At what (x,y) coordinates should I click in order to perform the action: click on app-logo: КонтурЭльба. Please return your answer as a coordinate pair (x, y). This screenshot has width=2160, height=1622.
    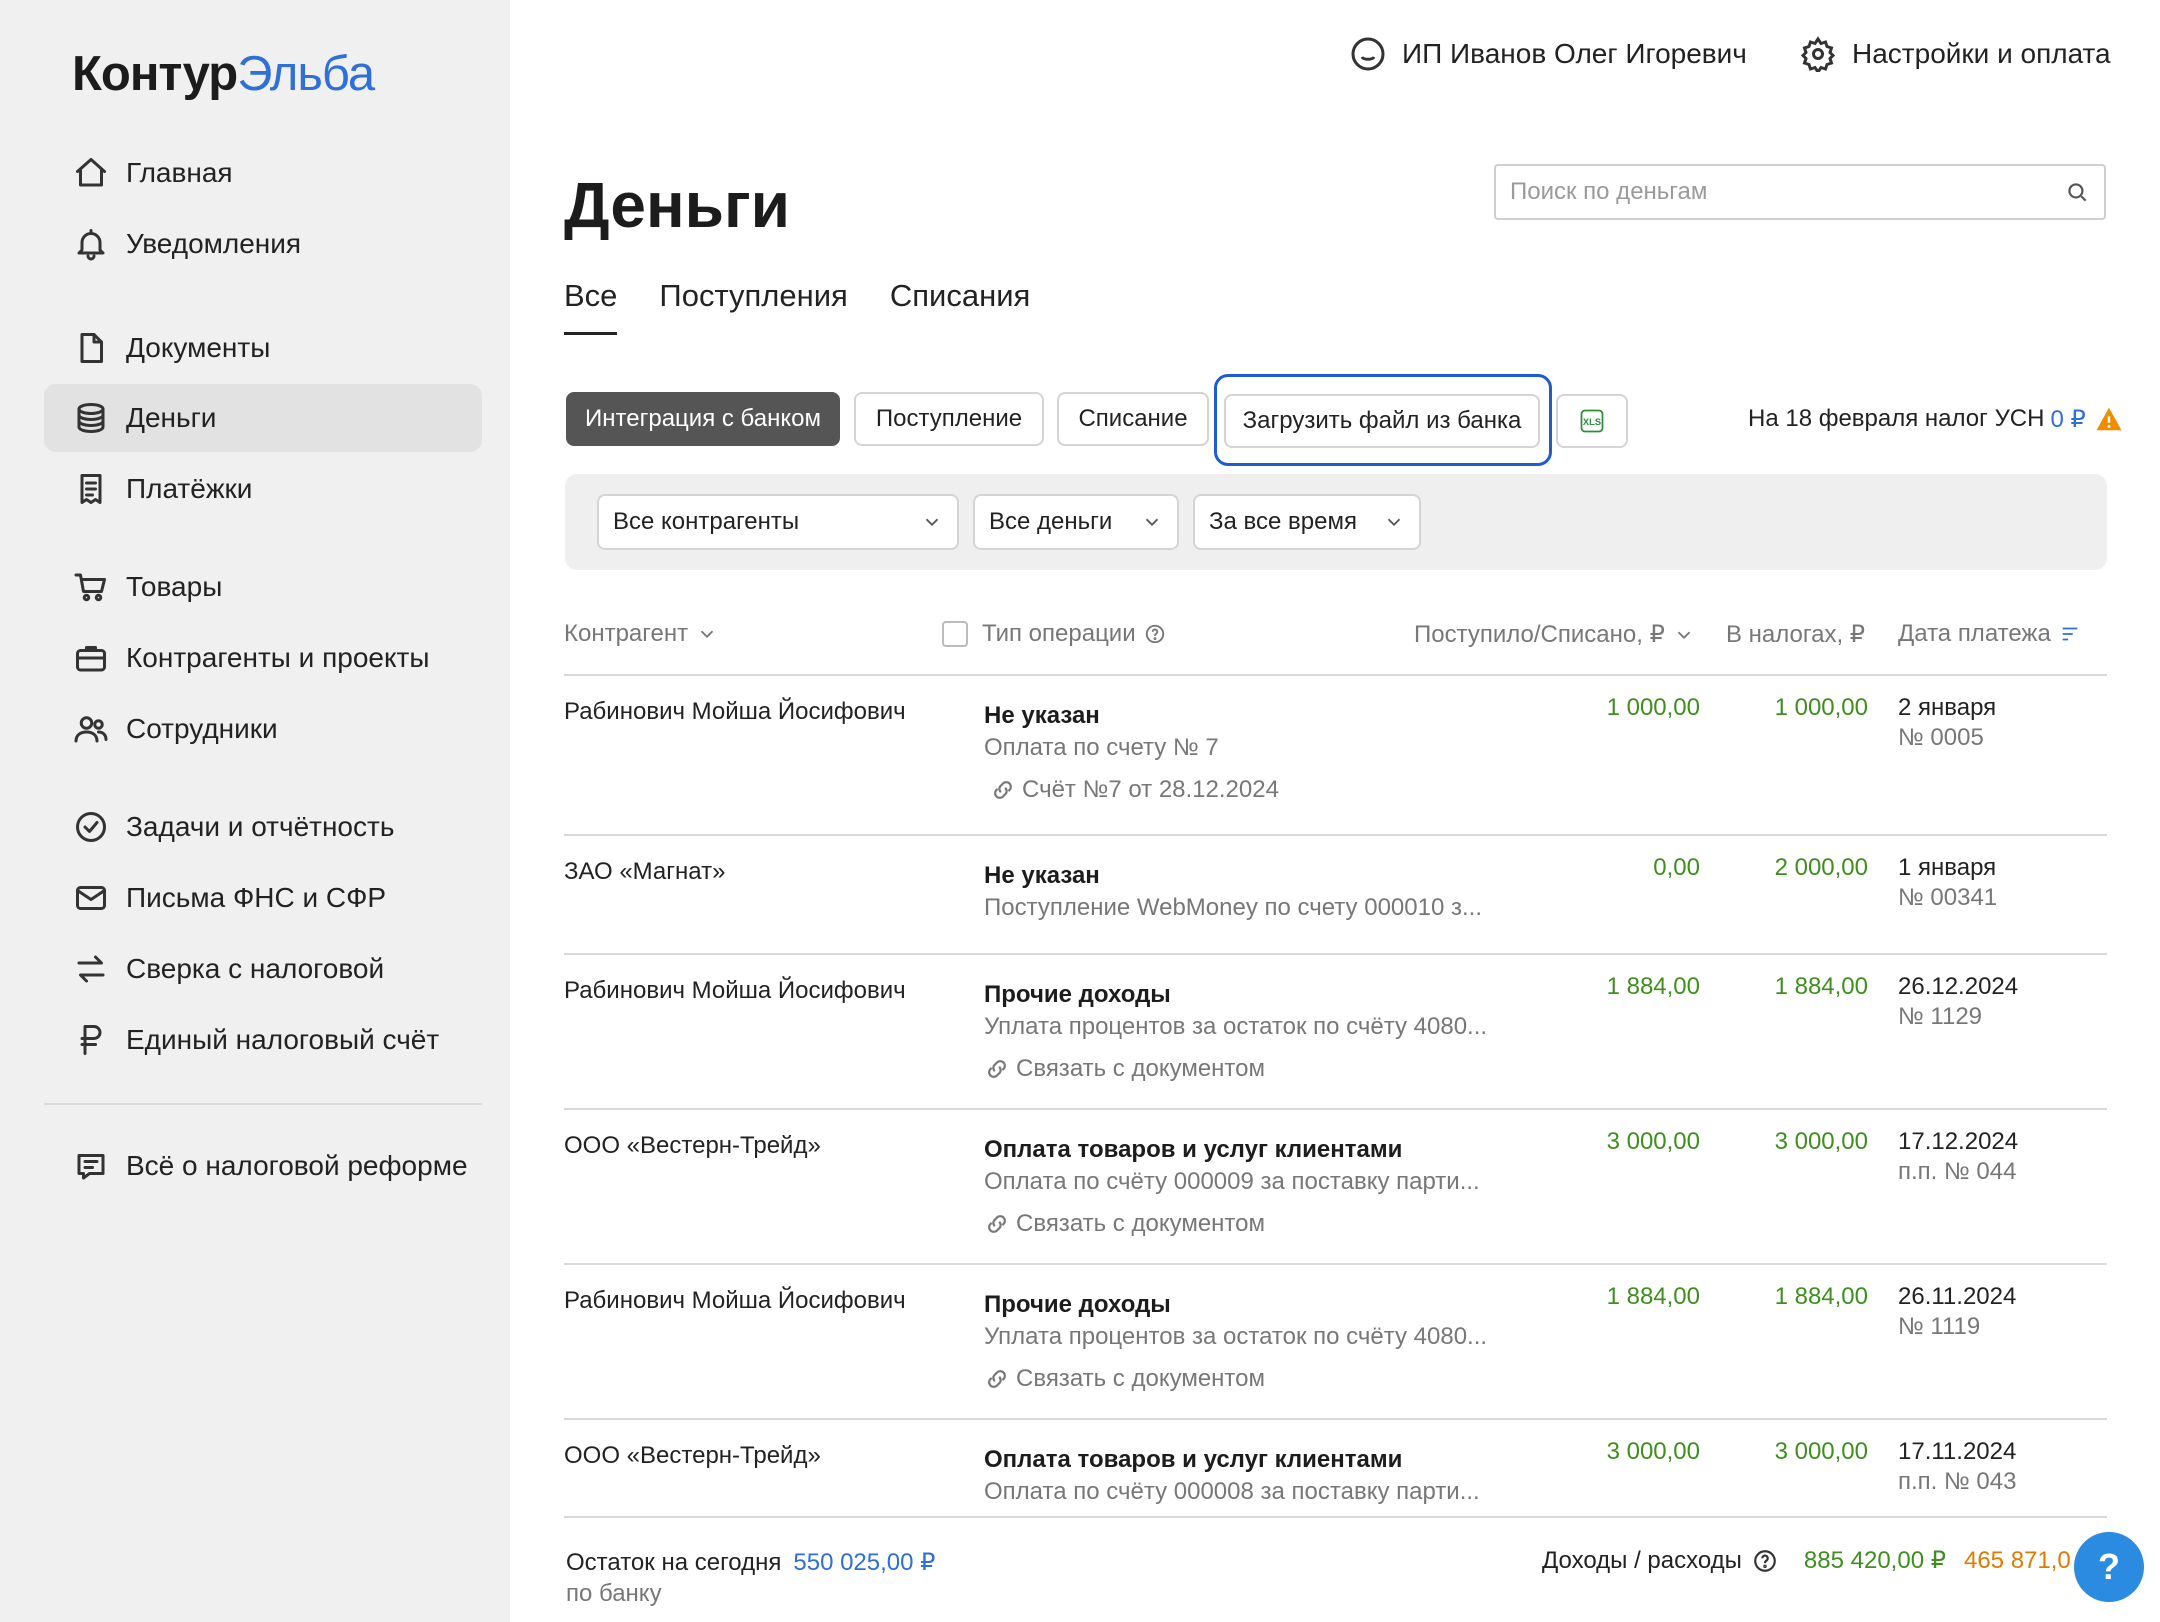
    Looking at the image, I should click on (223, 74).